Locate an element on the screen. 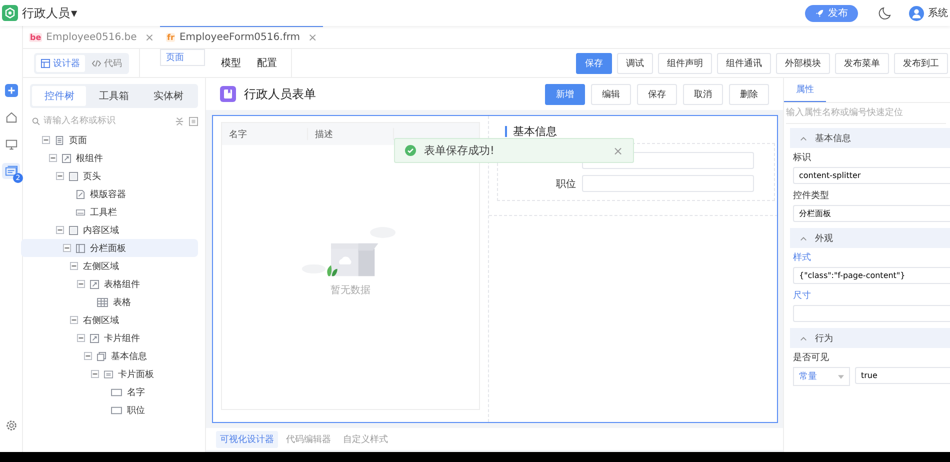 The width and height of the screenshot is (950, 462). file-type-badge: fr is located at coordinates (171, 37).